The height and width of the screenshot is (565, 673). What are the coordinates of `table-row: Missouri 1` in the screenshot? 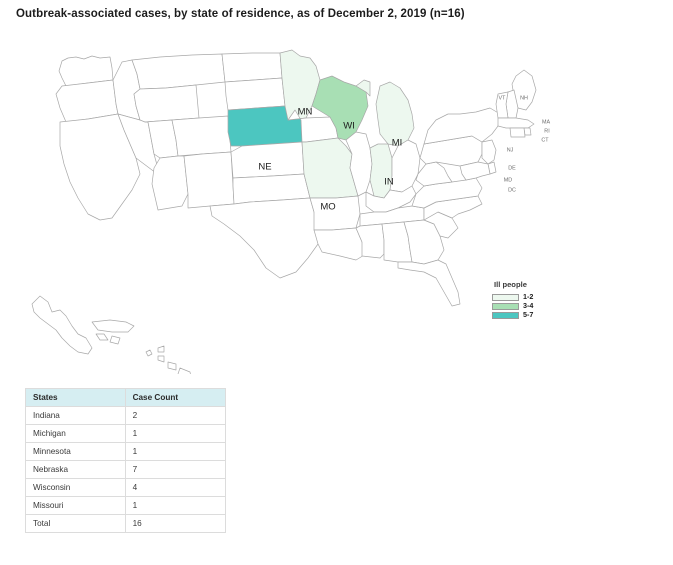 It's located at (126, 505).